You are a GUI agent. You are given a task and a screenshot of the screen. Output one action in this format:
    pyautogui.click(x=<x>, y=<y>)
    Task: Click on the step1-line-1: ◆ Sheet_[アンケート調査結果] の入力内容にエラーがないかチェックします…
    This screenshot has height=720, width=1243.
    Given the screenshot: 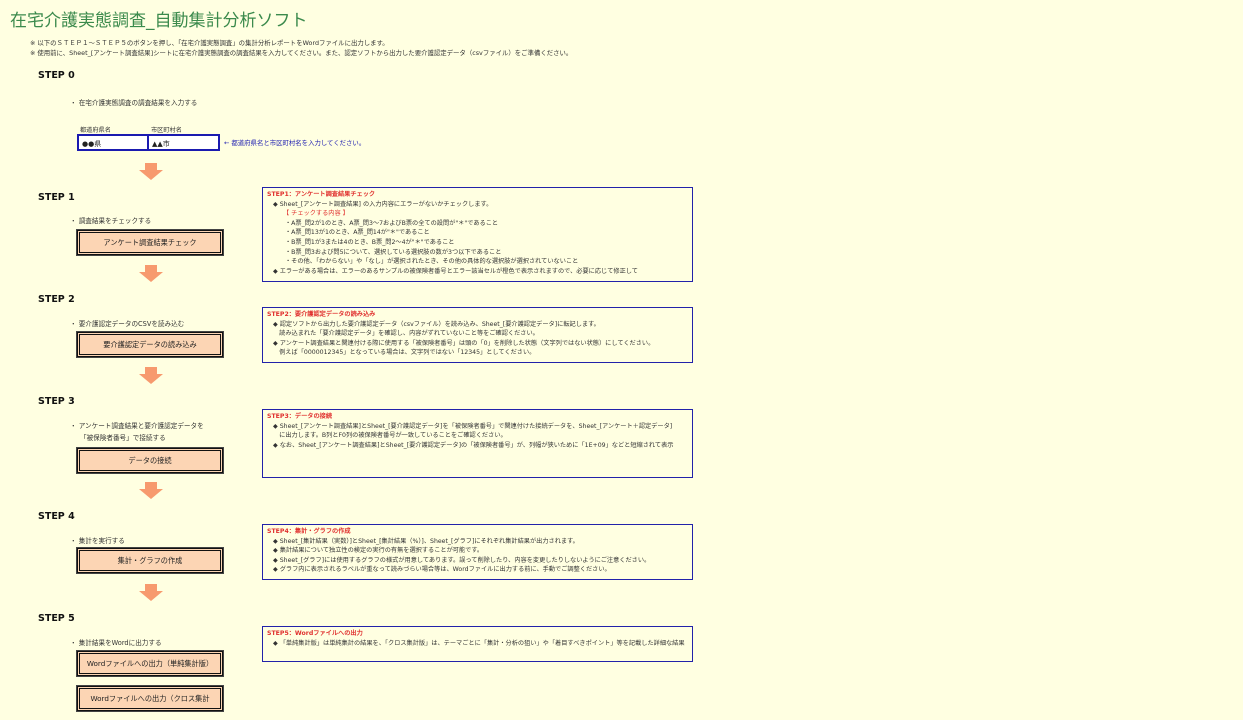 What is the action you would take?
    pyautogui.click(x=383, y=204)
    